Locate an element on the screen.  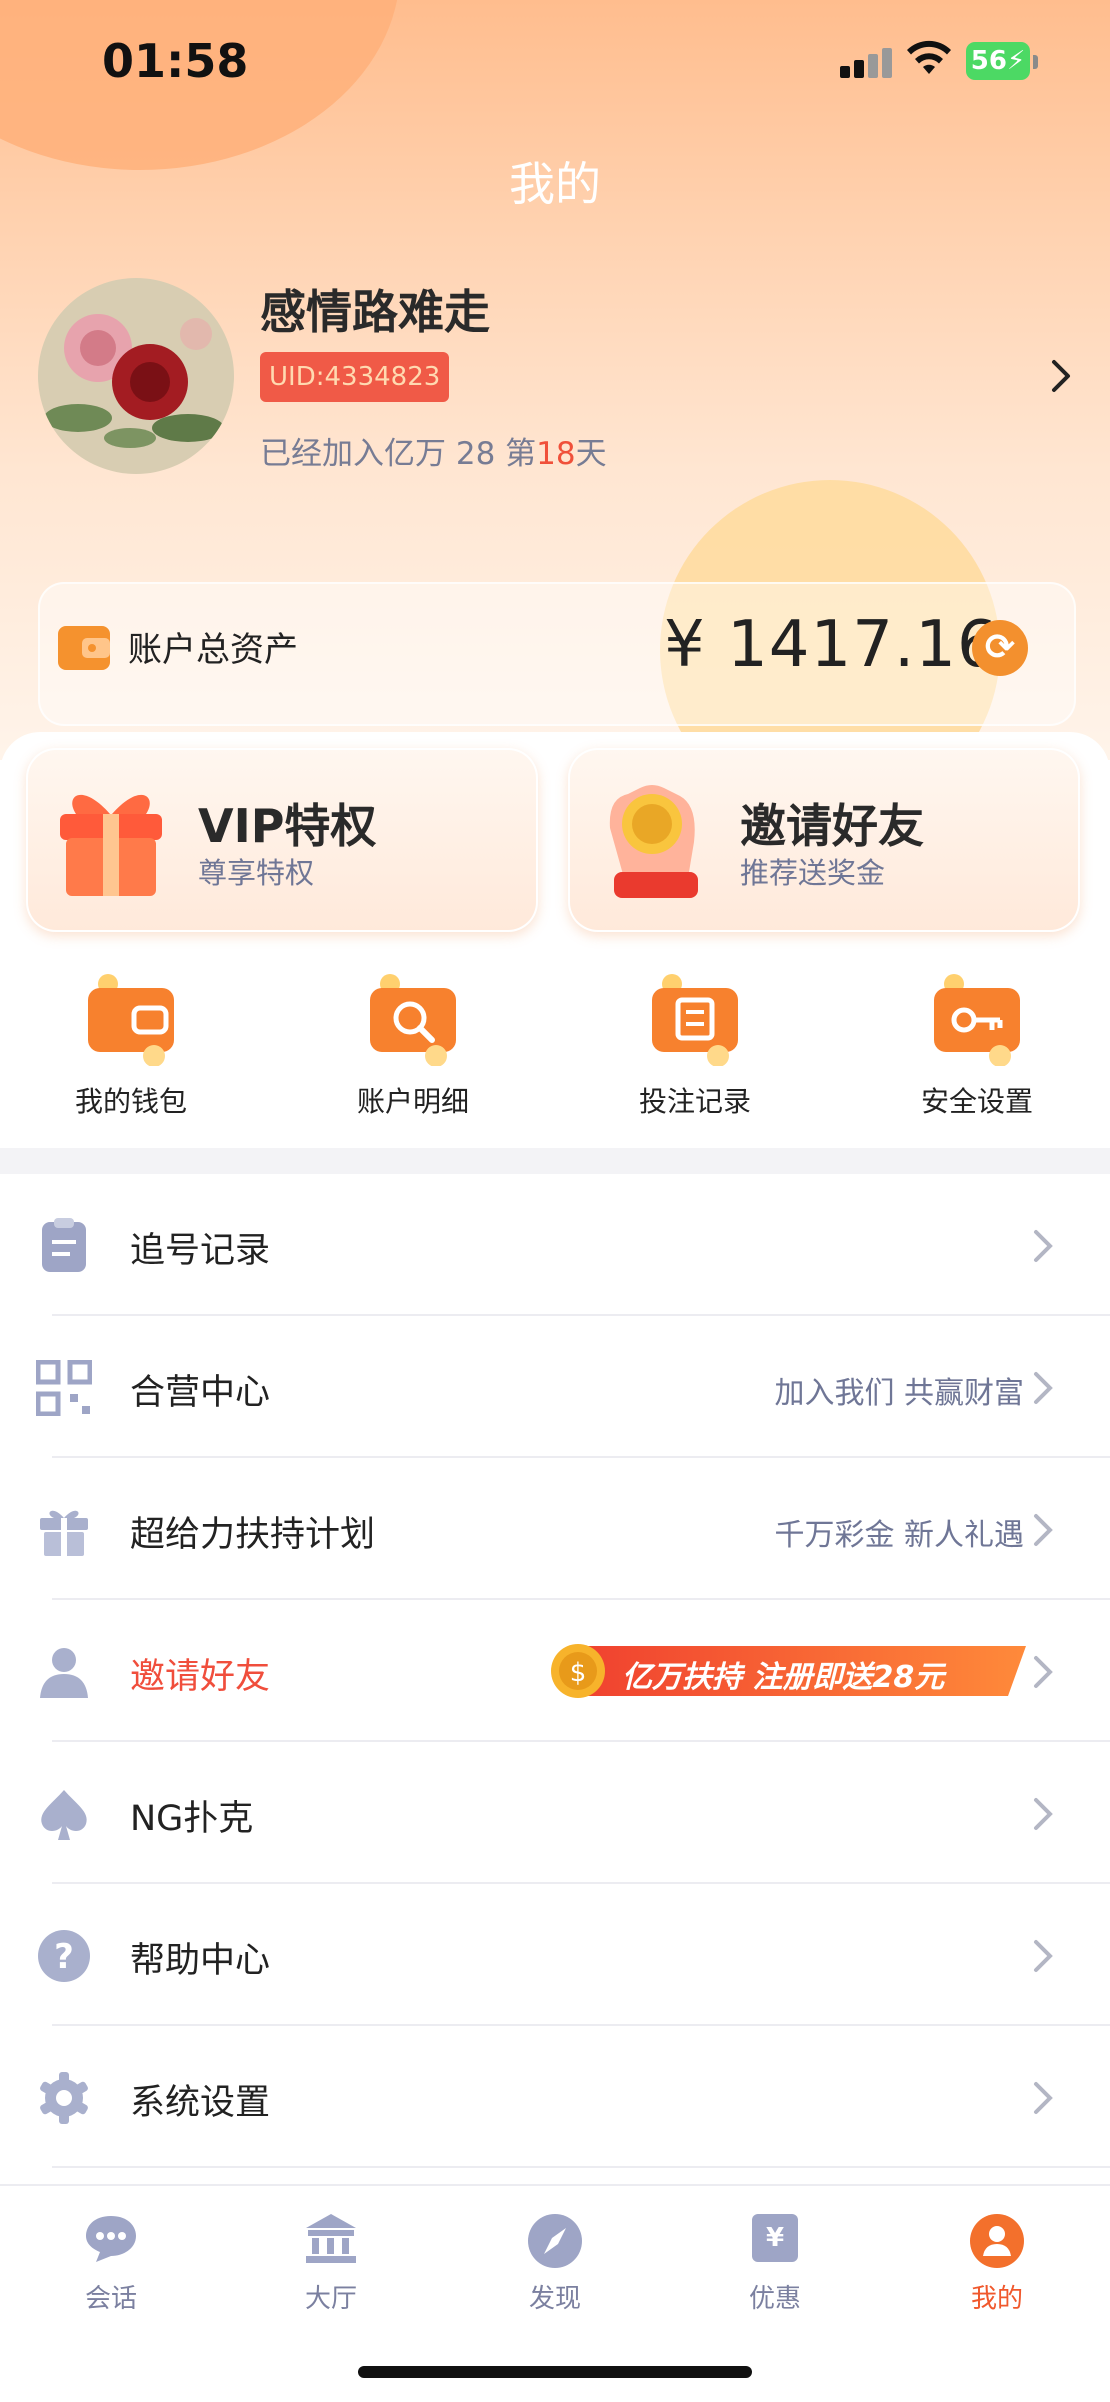
menu-item-follow-records: 追号记录 is located at coordinates (555, 1245).